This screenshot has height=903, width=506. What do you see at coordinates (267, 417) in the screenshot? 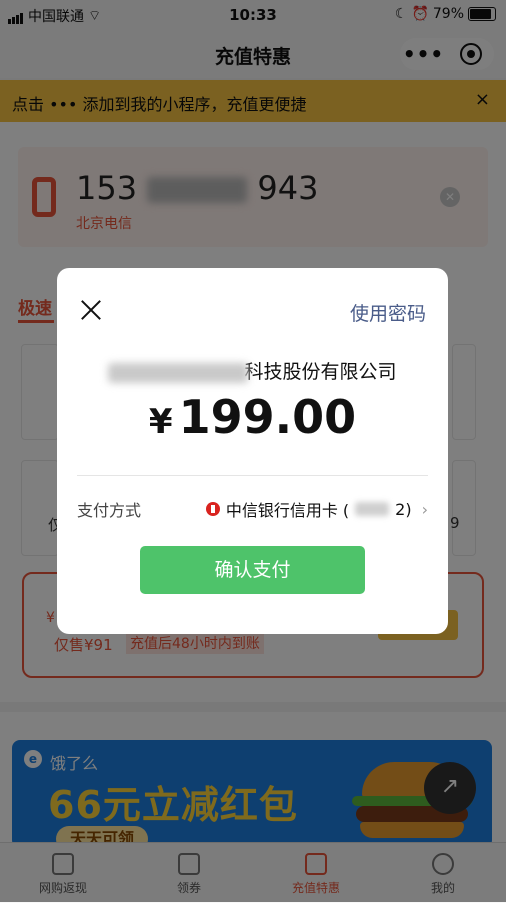
I see `amount-value: 199.00` at bounding box center [267, 417].